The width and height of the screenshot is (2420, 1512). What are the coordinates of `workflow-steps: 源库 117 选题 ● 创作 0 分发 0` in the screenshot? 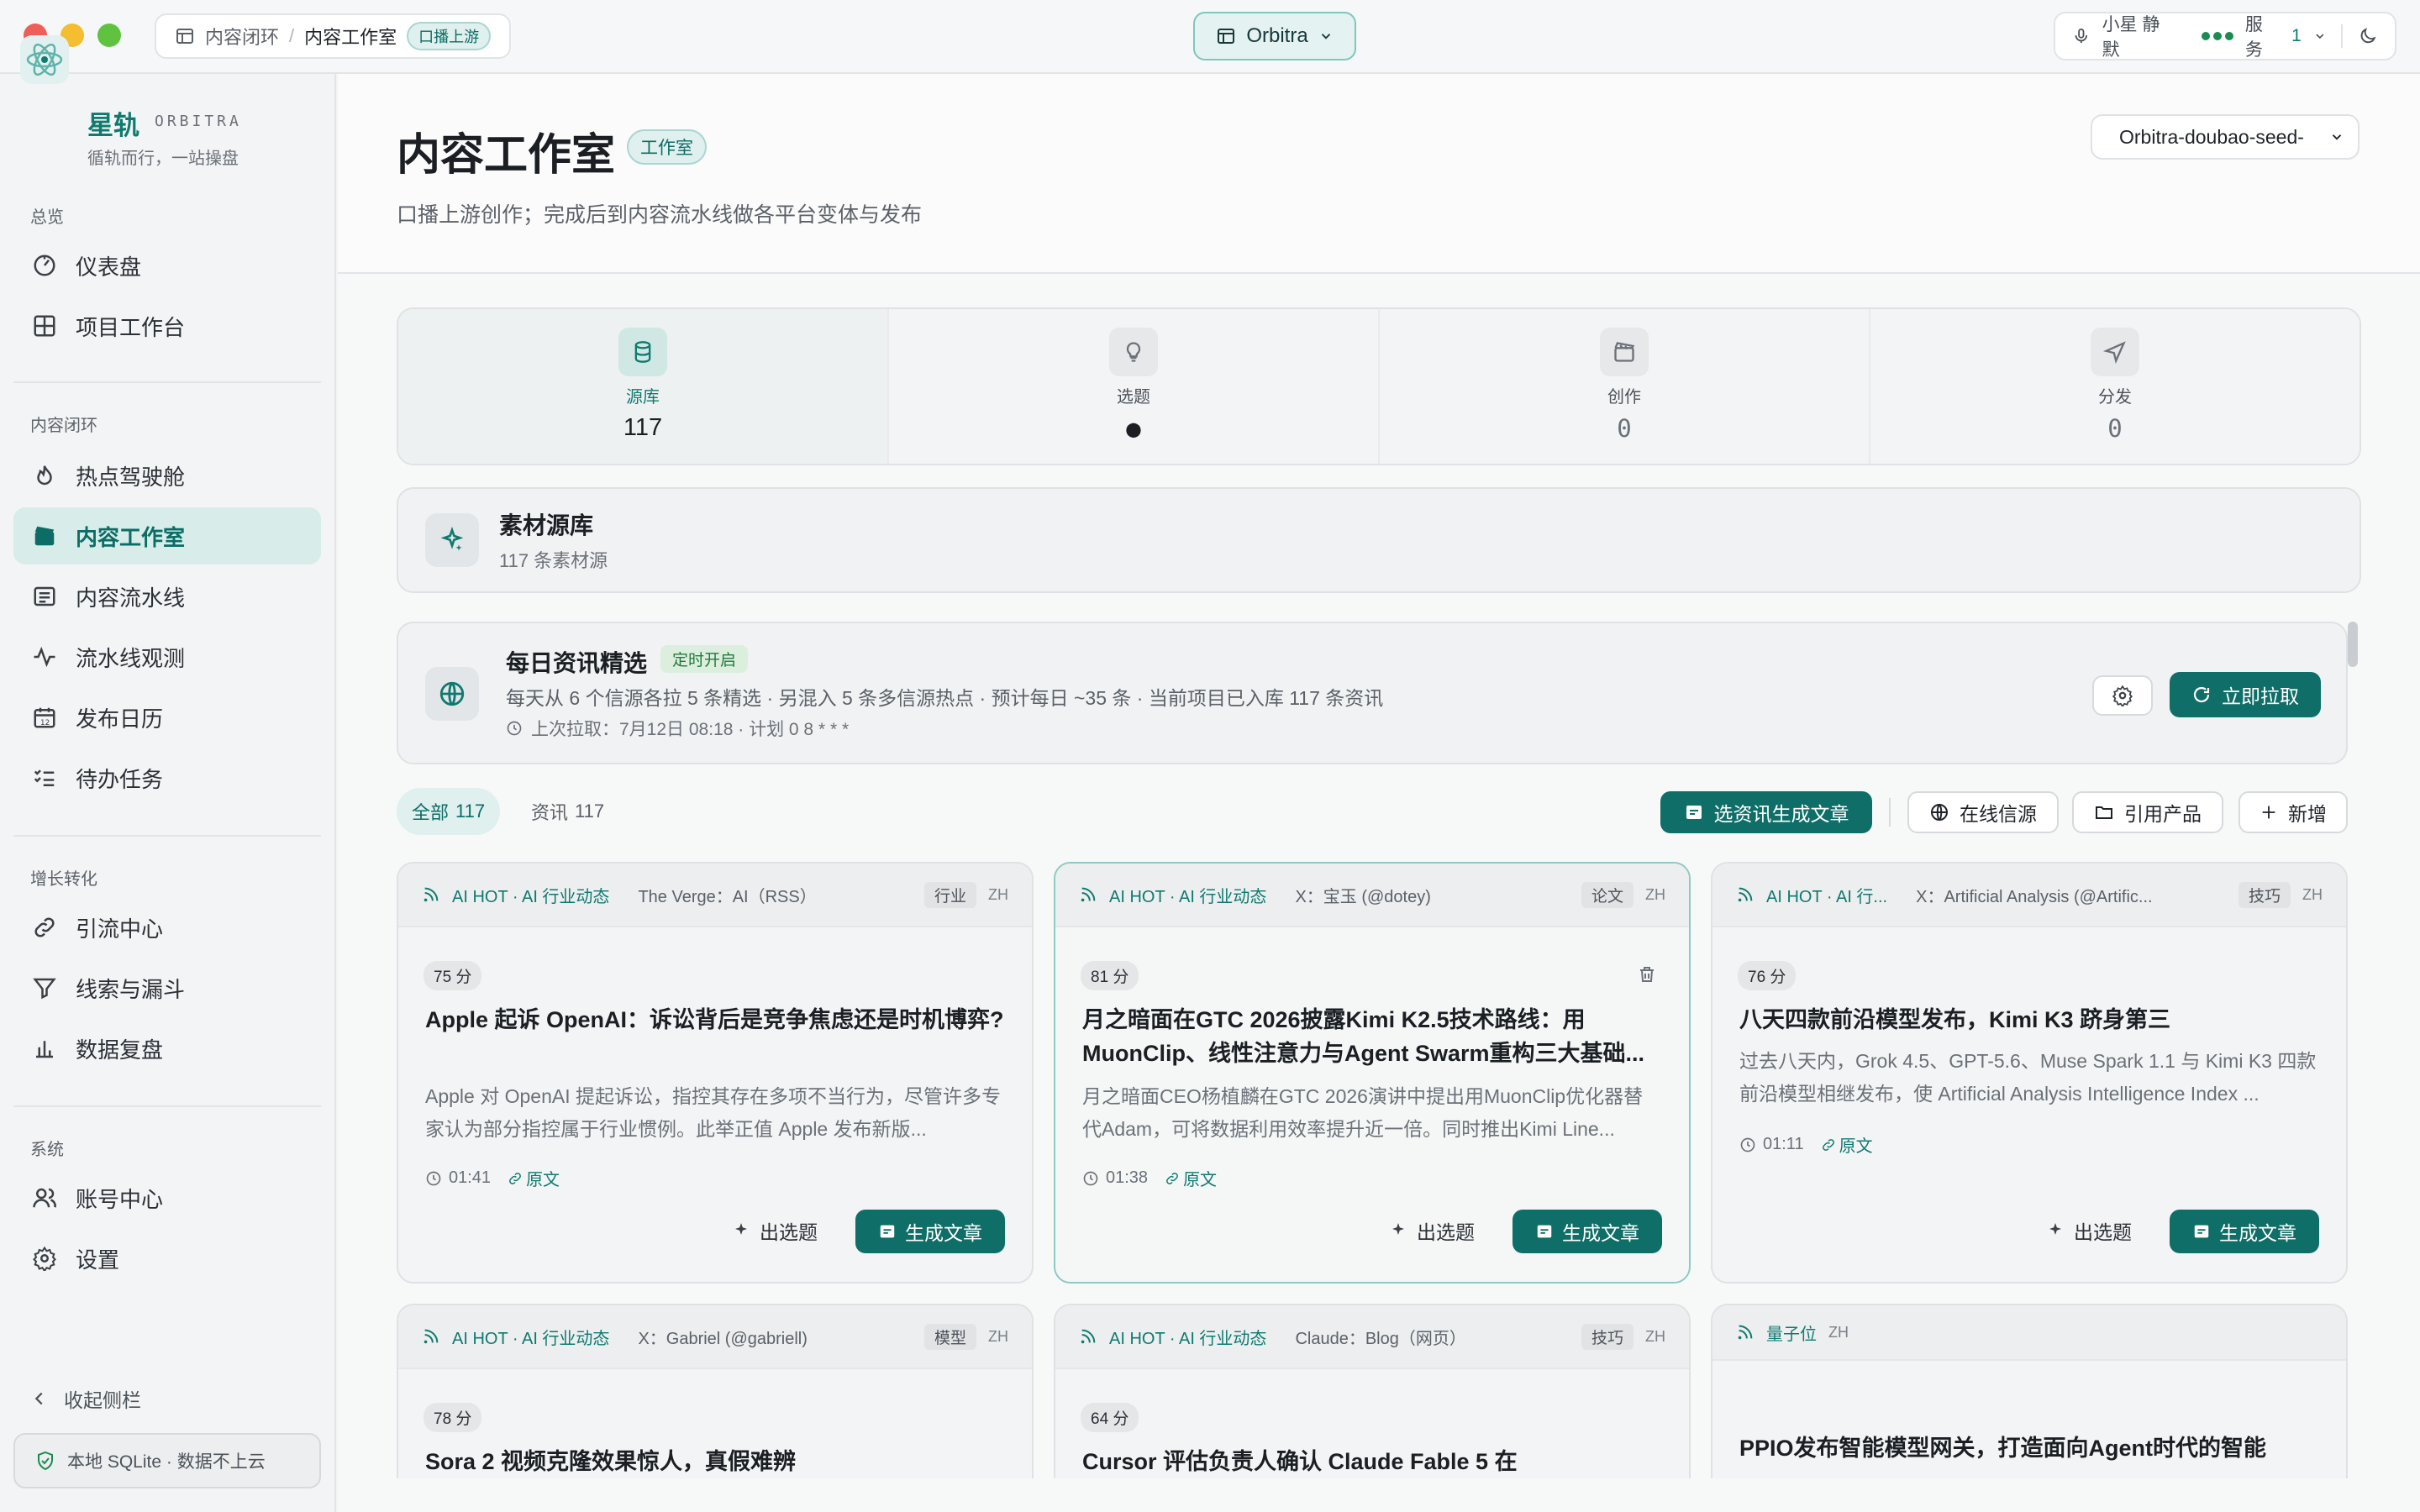 It's located at (1379, 386).